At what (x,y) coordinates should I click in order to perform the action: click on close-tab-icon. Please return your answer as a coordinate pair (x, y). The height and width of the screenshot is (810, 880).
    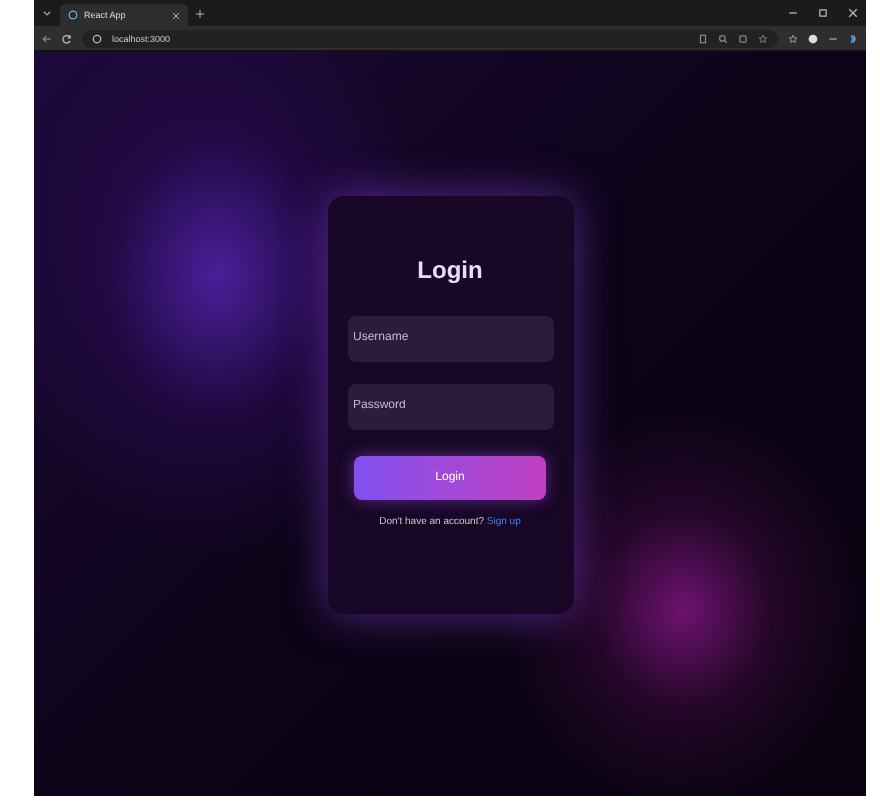
    Looking at the image, I should click on (176, 15).